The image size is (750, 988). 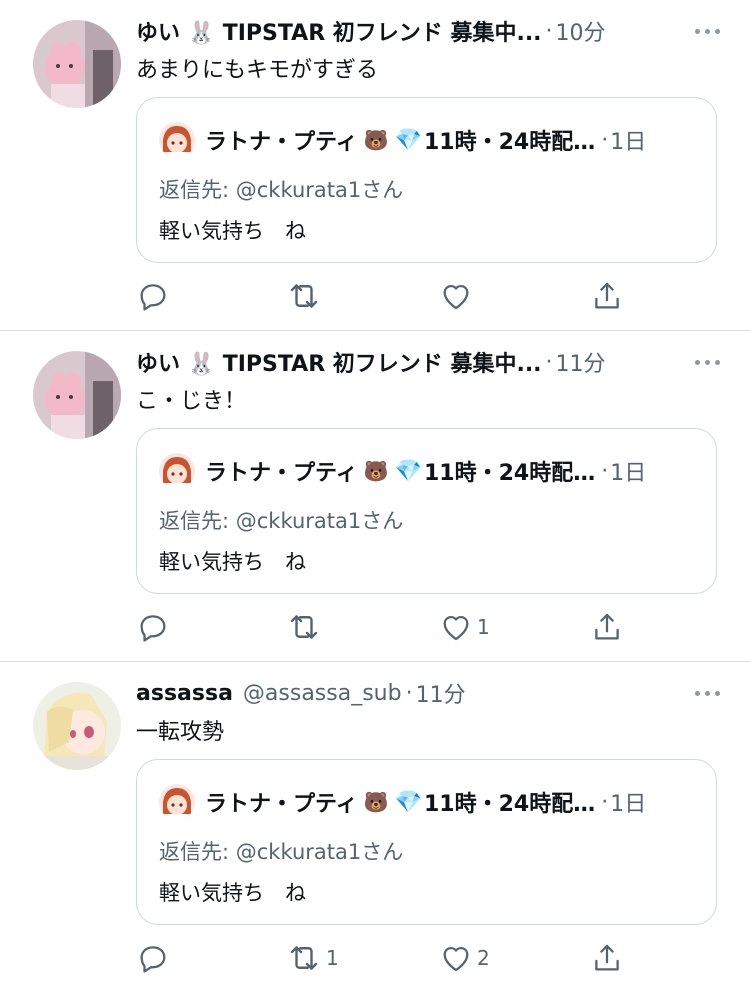 I want to click on action-bar: 1 2, so click(x=386, y=958).